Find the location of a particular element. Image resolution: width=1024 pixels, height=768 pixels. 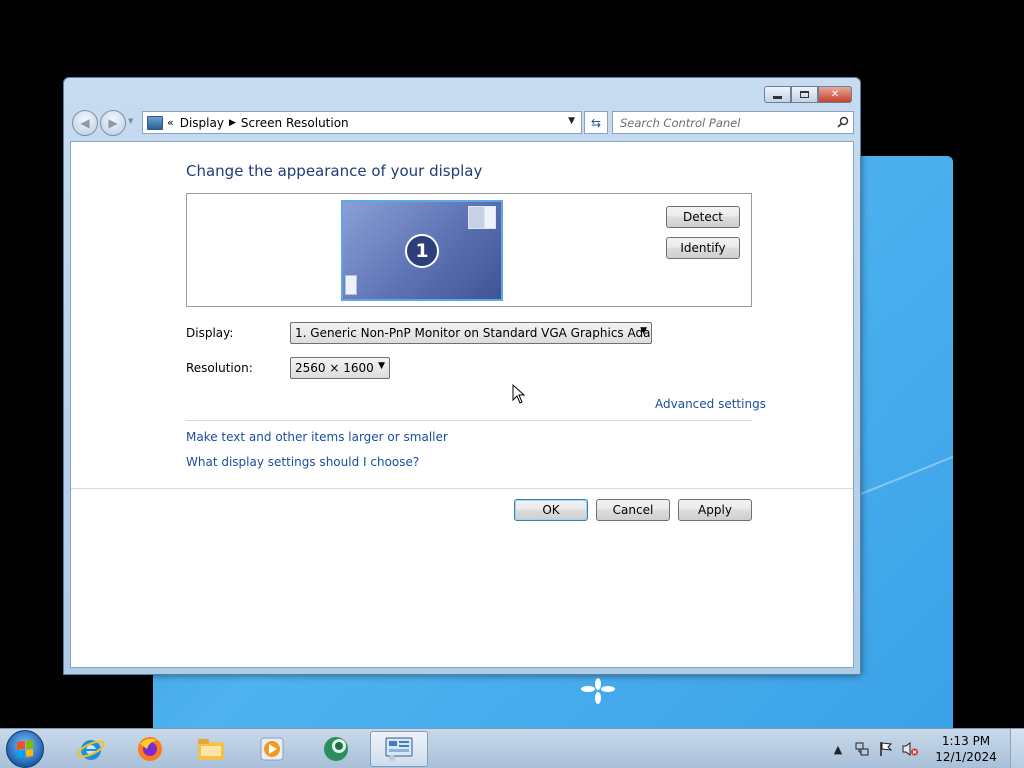

display-help-link: What display settings should I choose? is located at coordinates (302, 462).